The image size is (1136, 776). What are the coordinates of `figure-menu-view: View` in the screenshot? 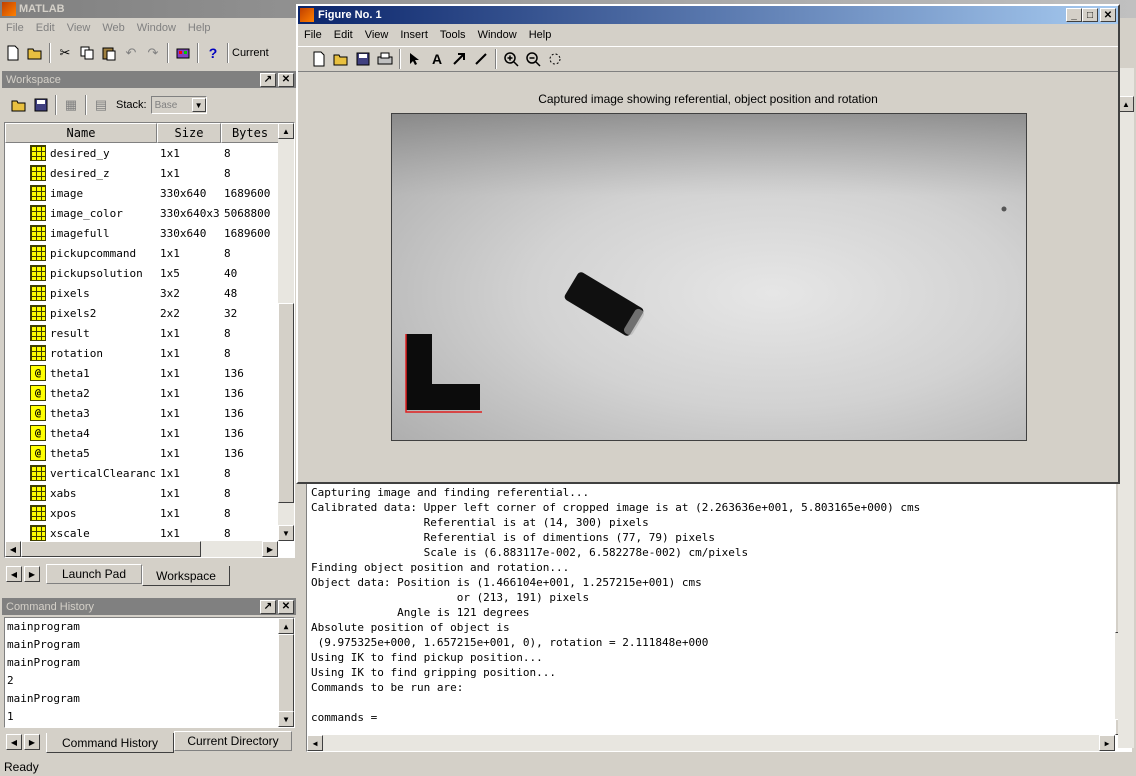 It's located at (377, 35).